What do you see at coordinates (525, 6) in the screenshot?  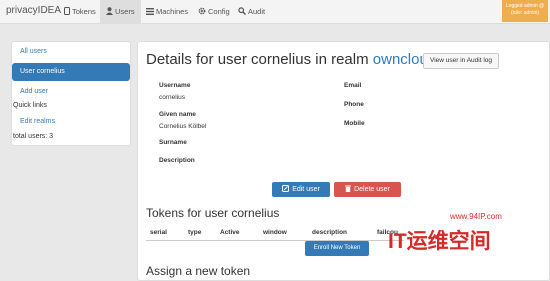 I see `user-box-line1: Logged admin @` at bounding box center [525, 6].